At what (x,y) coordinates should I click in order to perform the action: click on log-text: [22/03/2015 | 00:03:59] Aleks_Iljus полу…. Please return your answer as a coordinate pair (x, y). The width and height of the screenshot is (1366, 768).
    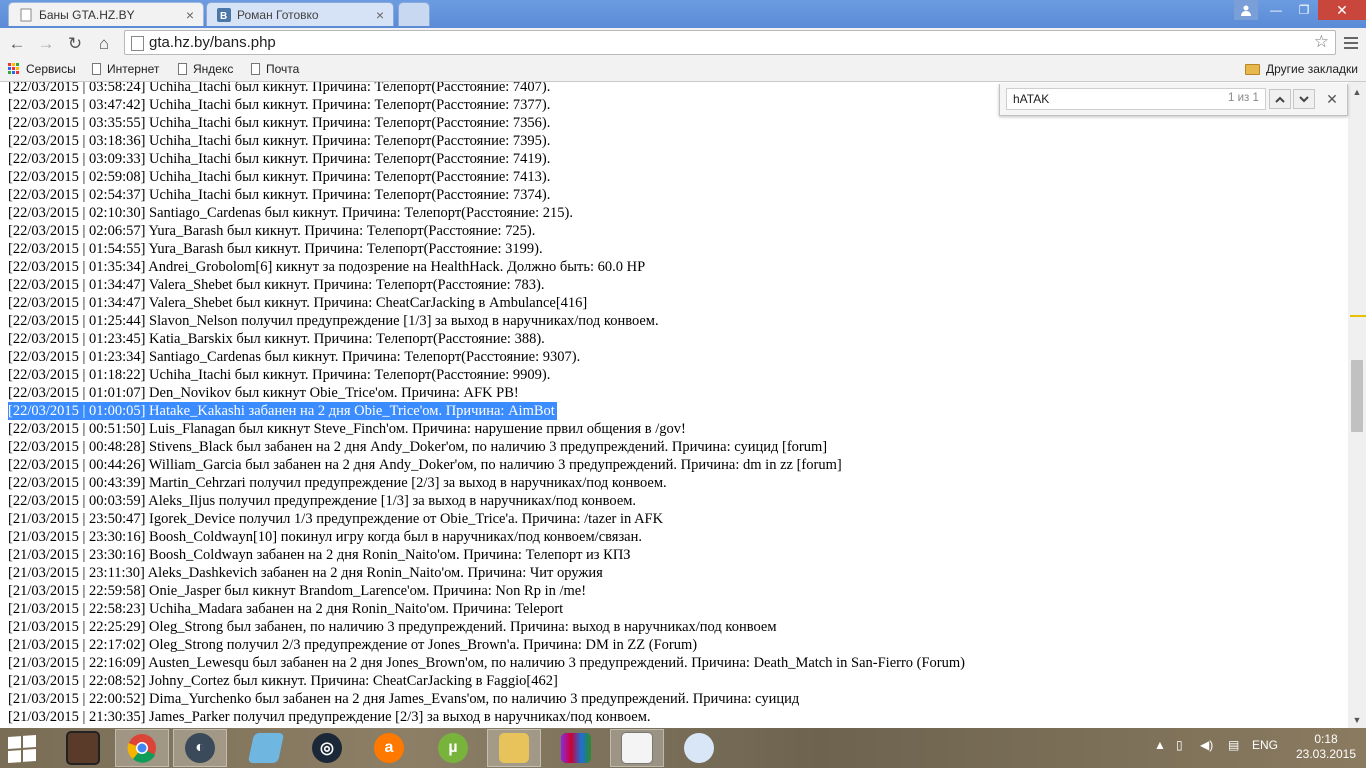
    Looking at the image, I should click on (322, 501).